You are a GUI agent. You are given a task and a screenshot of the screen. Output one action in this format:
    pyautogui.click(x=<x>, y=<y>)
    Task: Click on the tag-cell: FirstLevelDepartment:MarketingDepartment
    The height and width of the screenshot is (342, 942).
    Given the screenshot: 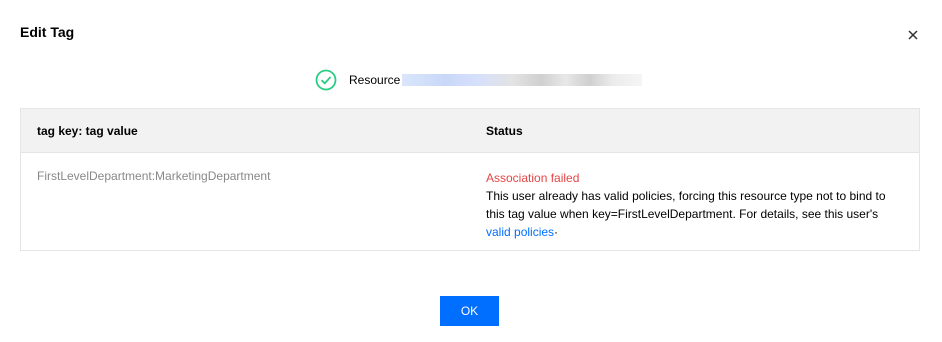 What is the action you would take?
    pyautogui.click(x=154, y=176)
    